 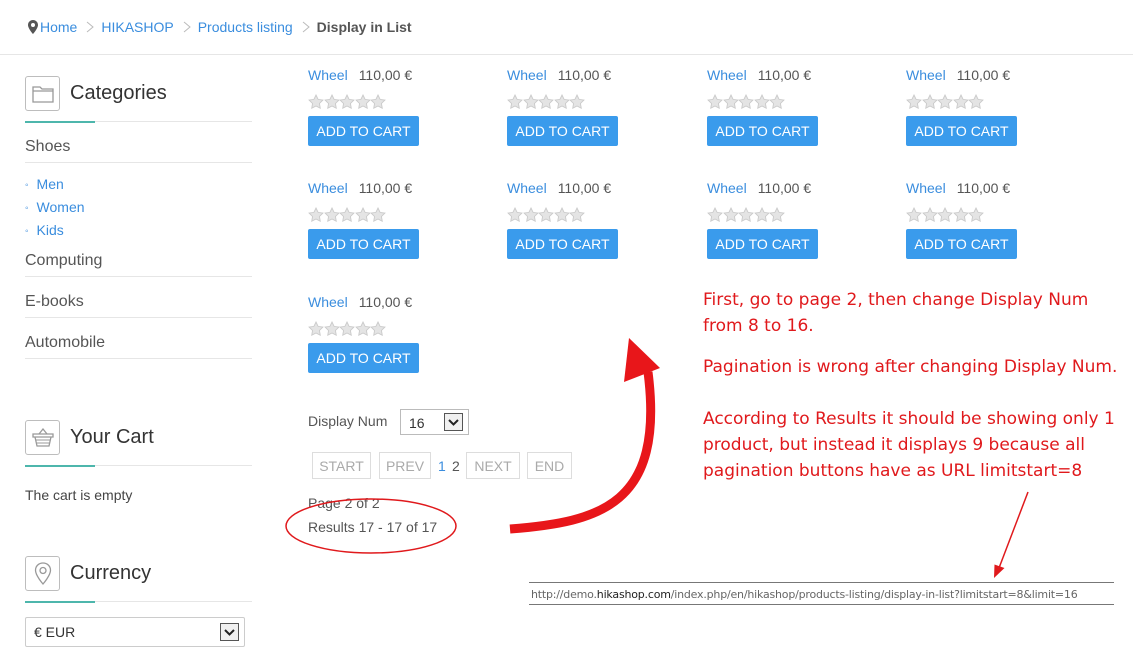 What do you see at coordinates (1013, 530) in the screenshot?
I see `annotation-pointer-line` at bounding box center [1013, 530].